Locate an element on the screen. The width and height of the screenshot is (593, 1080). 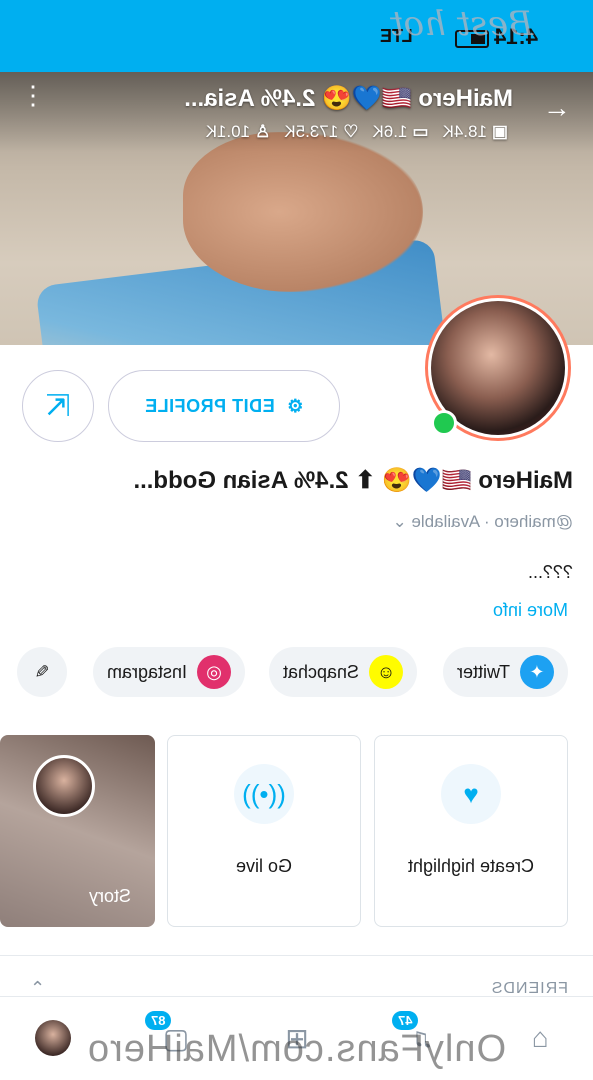
fans-stat: ♙ 10.1K is located at coordinates (238, 131).